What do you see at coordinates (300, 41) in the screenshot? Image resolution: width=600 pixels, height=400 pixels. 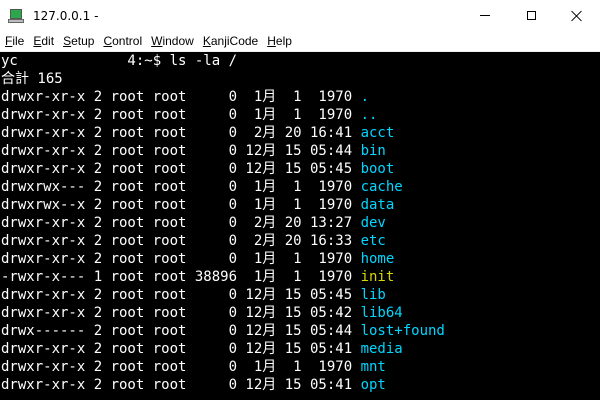 I see `menu-bar: File Edit Setup Control Window KanjiCode Help` at bounding box center [300, 41].